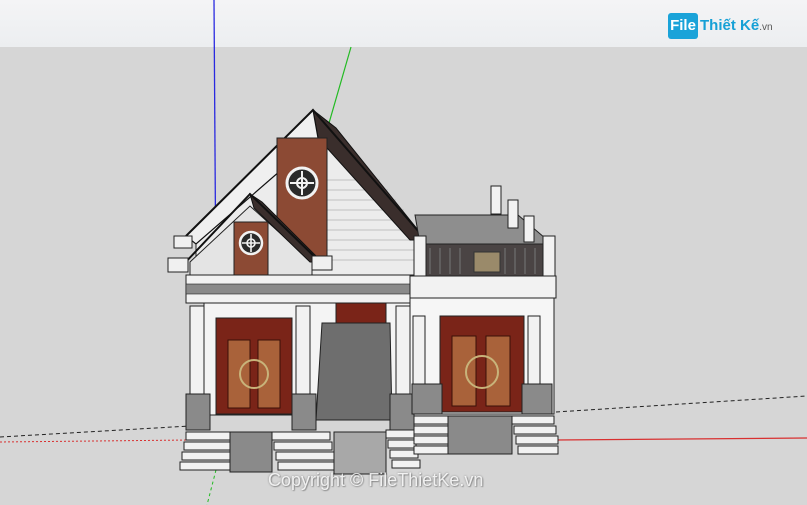 This screenshot has width=807, height=505. What do you see at coordinates (95, 431) in the screenshot?
I see `black-dashed-guide` at bounding box center [95, 431].